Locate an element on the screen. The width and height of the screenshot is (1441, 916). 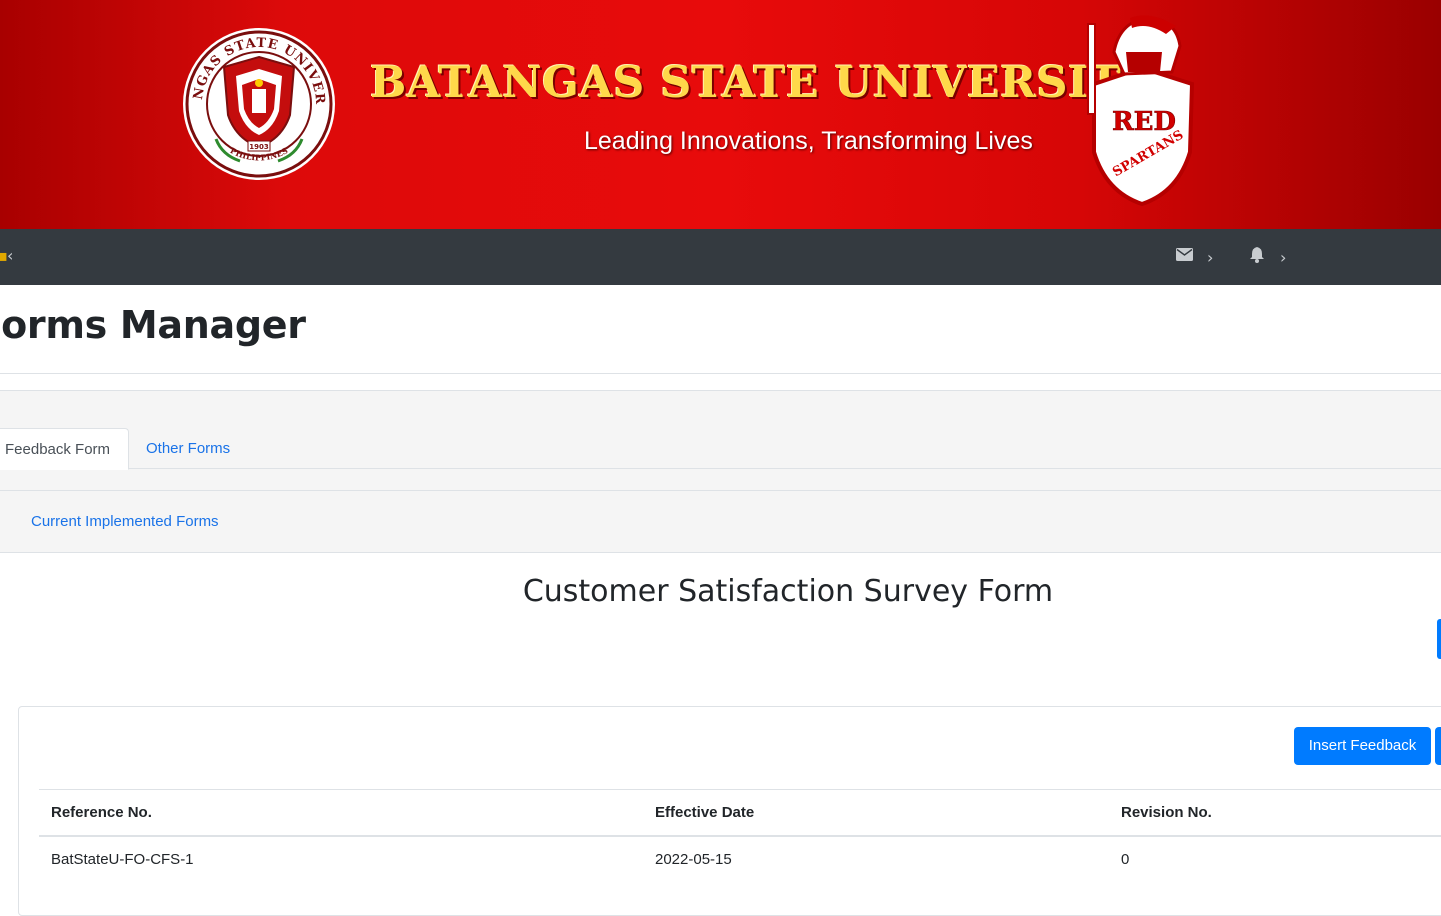
page-title: Forms Manager is located at coordinates (153, 325).